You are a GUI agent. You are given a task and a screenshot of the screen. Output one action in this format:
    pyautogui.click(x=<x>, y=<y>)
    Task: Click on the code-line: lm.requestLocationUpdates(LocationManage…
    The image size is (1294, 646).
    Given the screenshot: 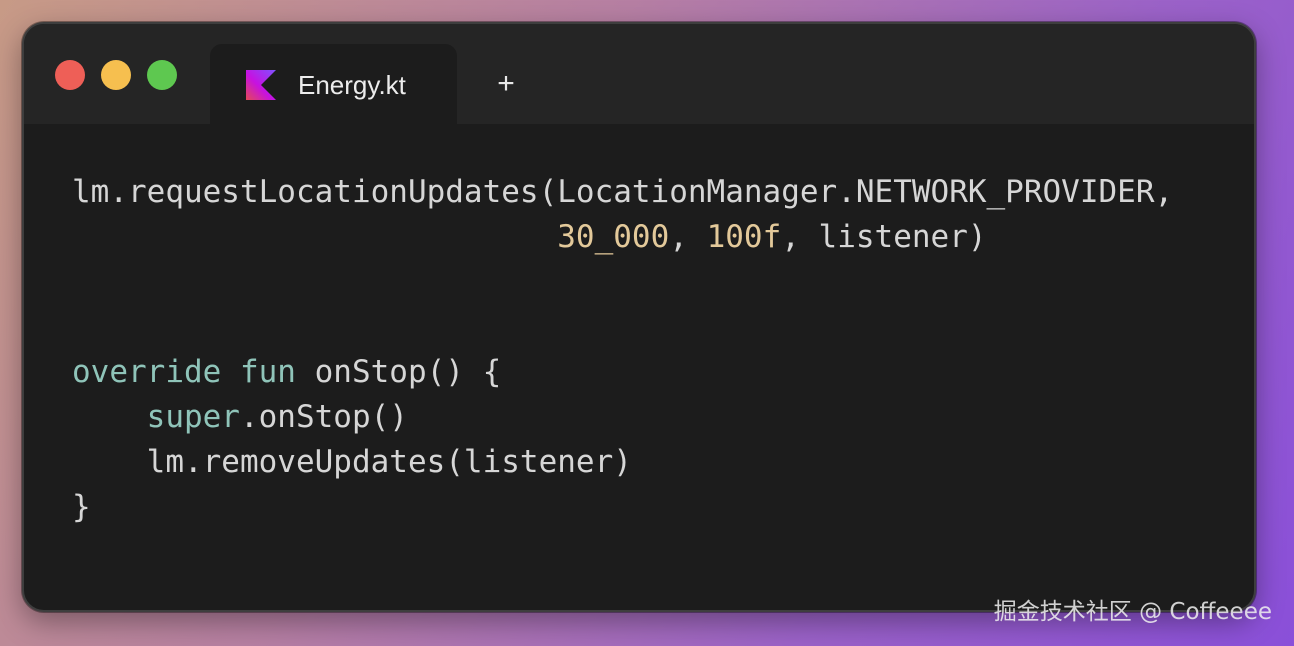 What is the action you would take?
    pyautogui.click(x=622, y=192)
    